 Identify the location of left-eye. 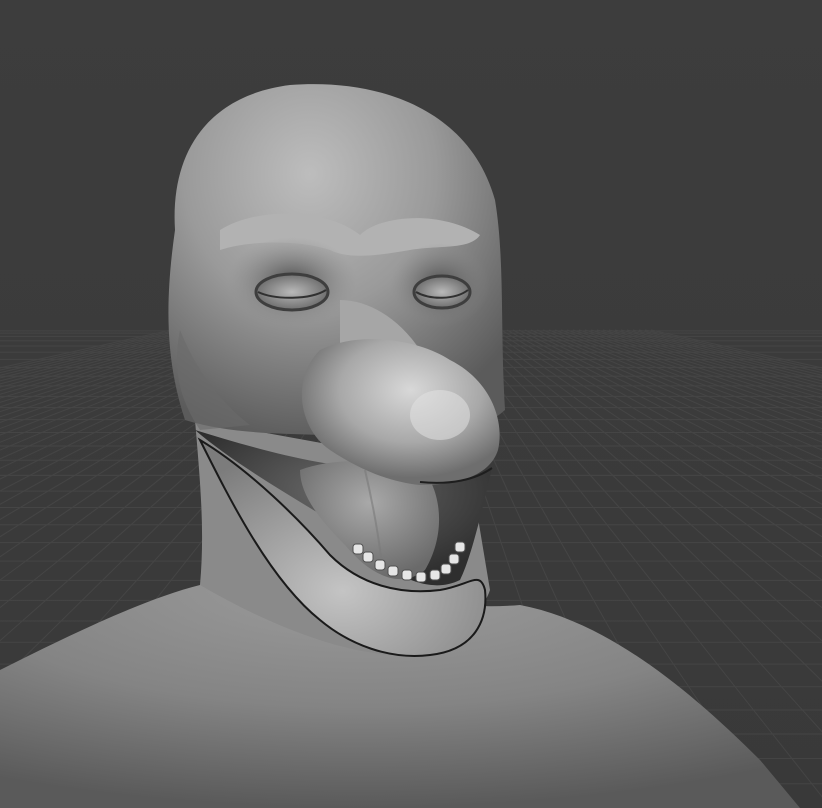
(292, 292).